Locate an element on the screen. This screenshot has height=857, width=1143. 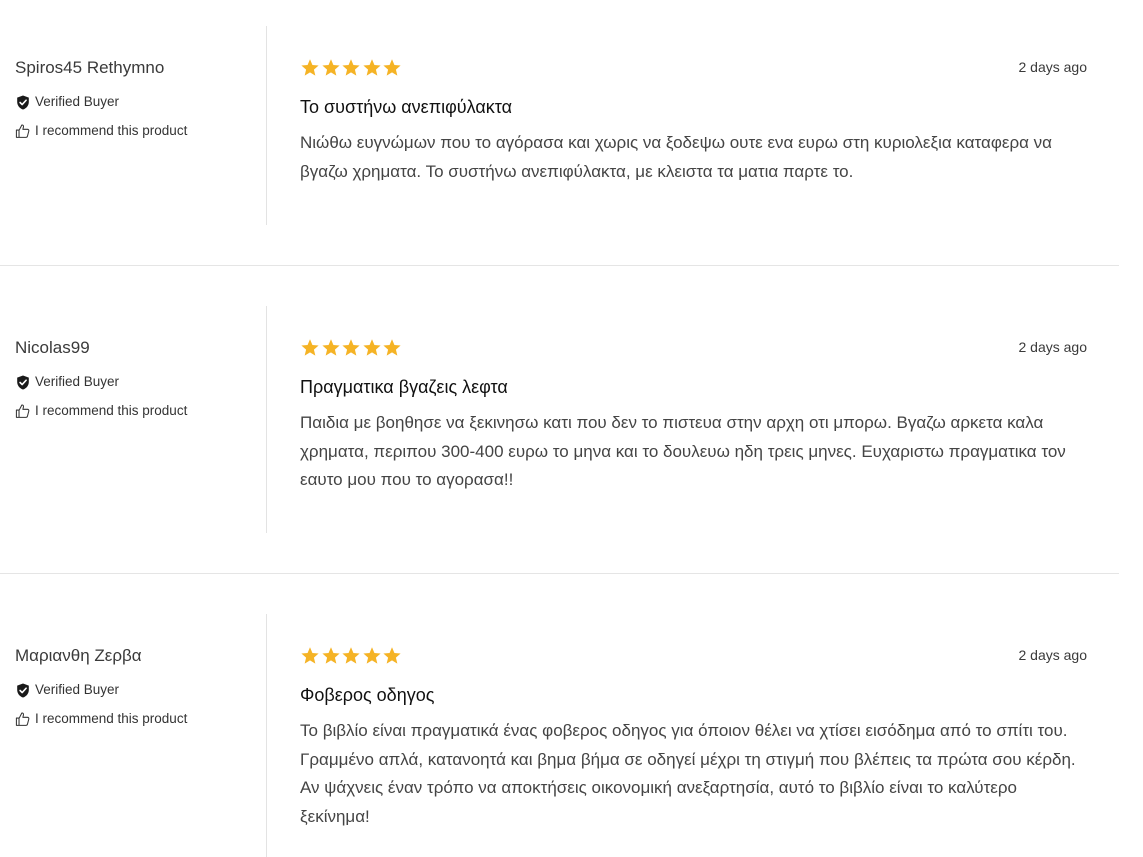
review-title: Φοβερος οδηγος is located at coordinates (367, 695).